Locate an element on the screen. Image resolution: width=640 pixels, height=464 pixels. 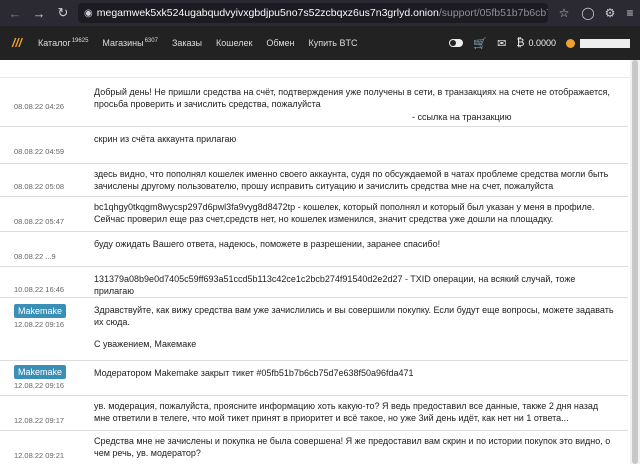
nav-shops: Магазины6307 is located at coordinates (130, 43).